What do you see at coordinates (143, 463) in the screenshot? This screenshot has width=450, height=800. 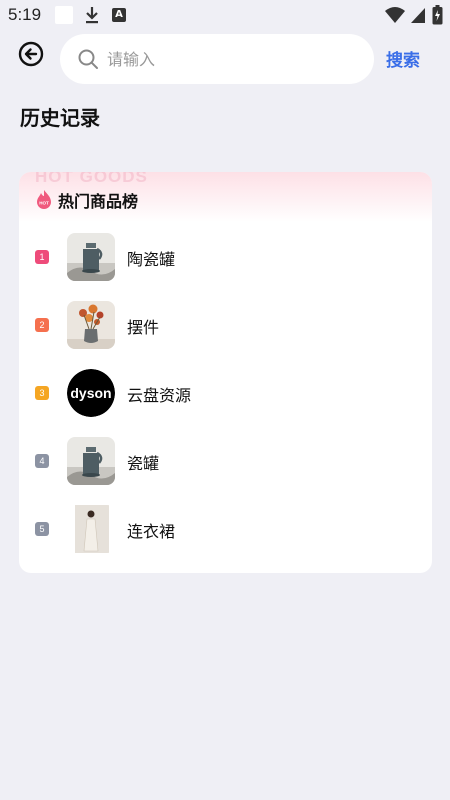 I see `item-name: 瓷罐` at bounding box center [143, 463].